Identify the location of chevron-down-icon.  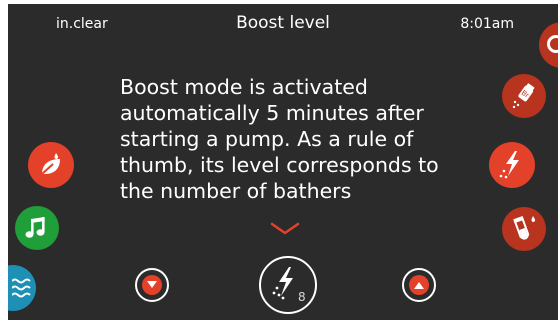
(285, 229).